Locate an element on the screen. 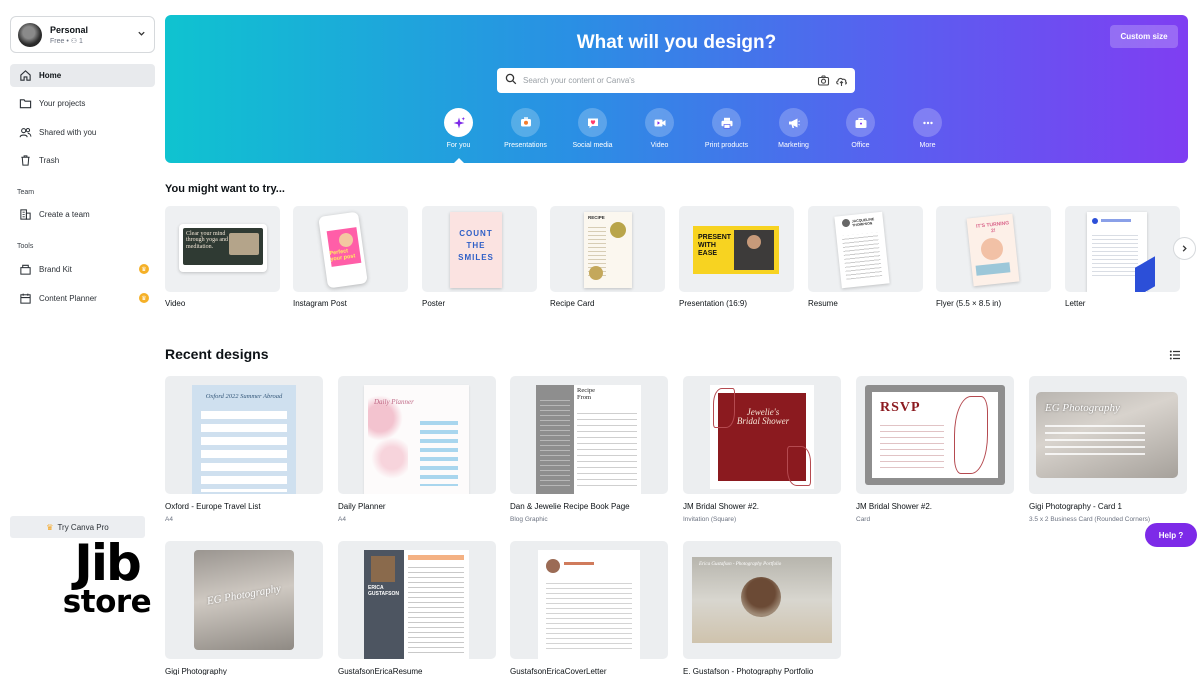  category-more: More is located at coordinates (927, 128).